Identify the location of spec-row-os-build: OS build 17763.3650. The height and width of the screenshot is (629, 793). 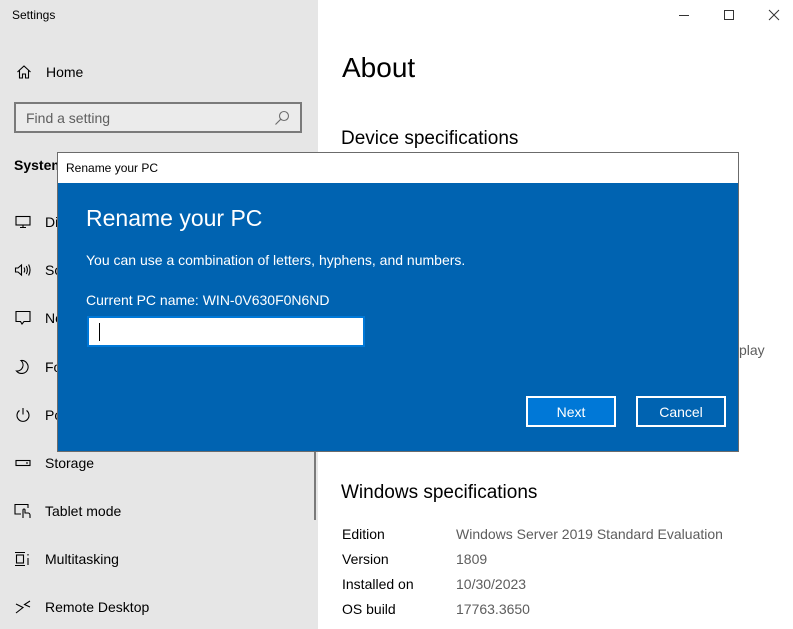
(436, 609).